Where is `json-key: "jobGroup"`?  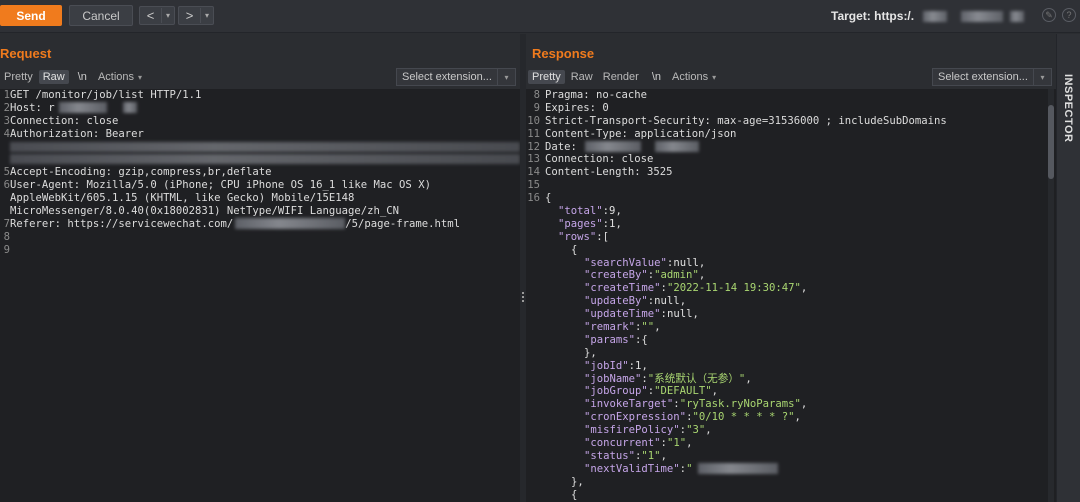
json-key: "jobGroup" is located at coordinates (616, 391).